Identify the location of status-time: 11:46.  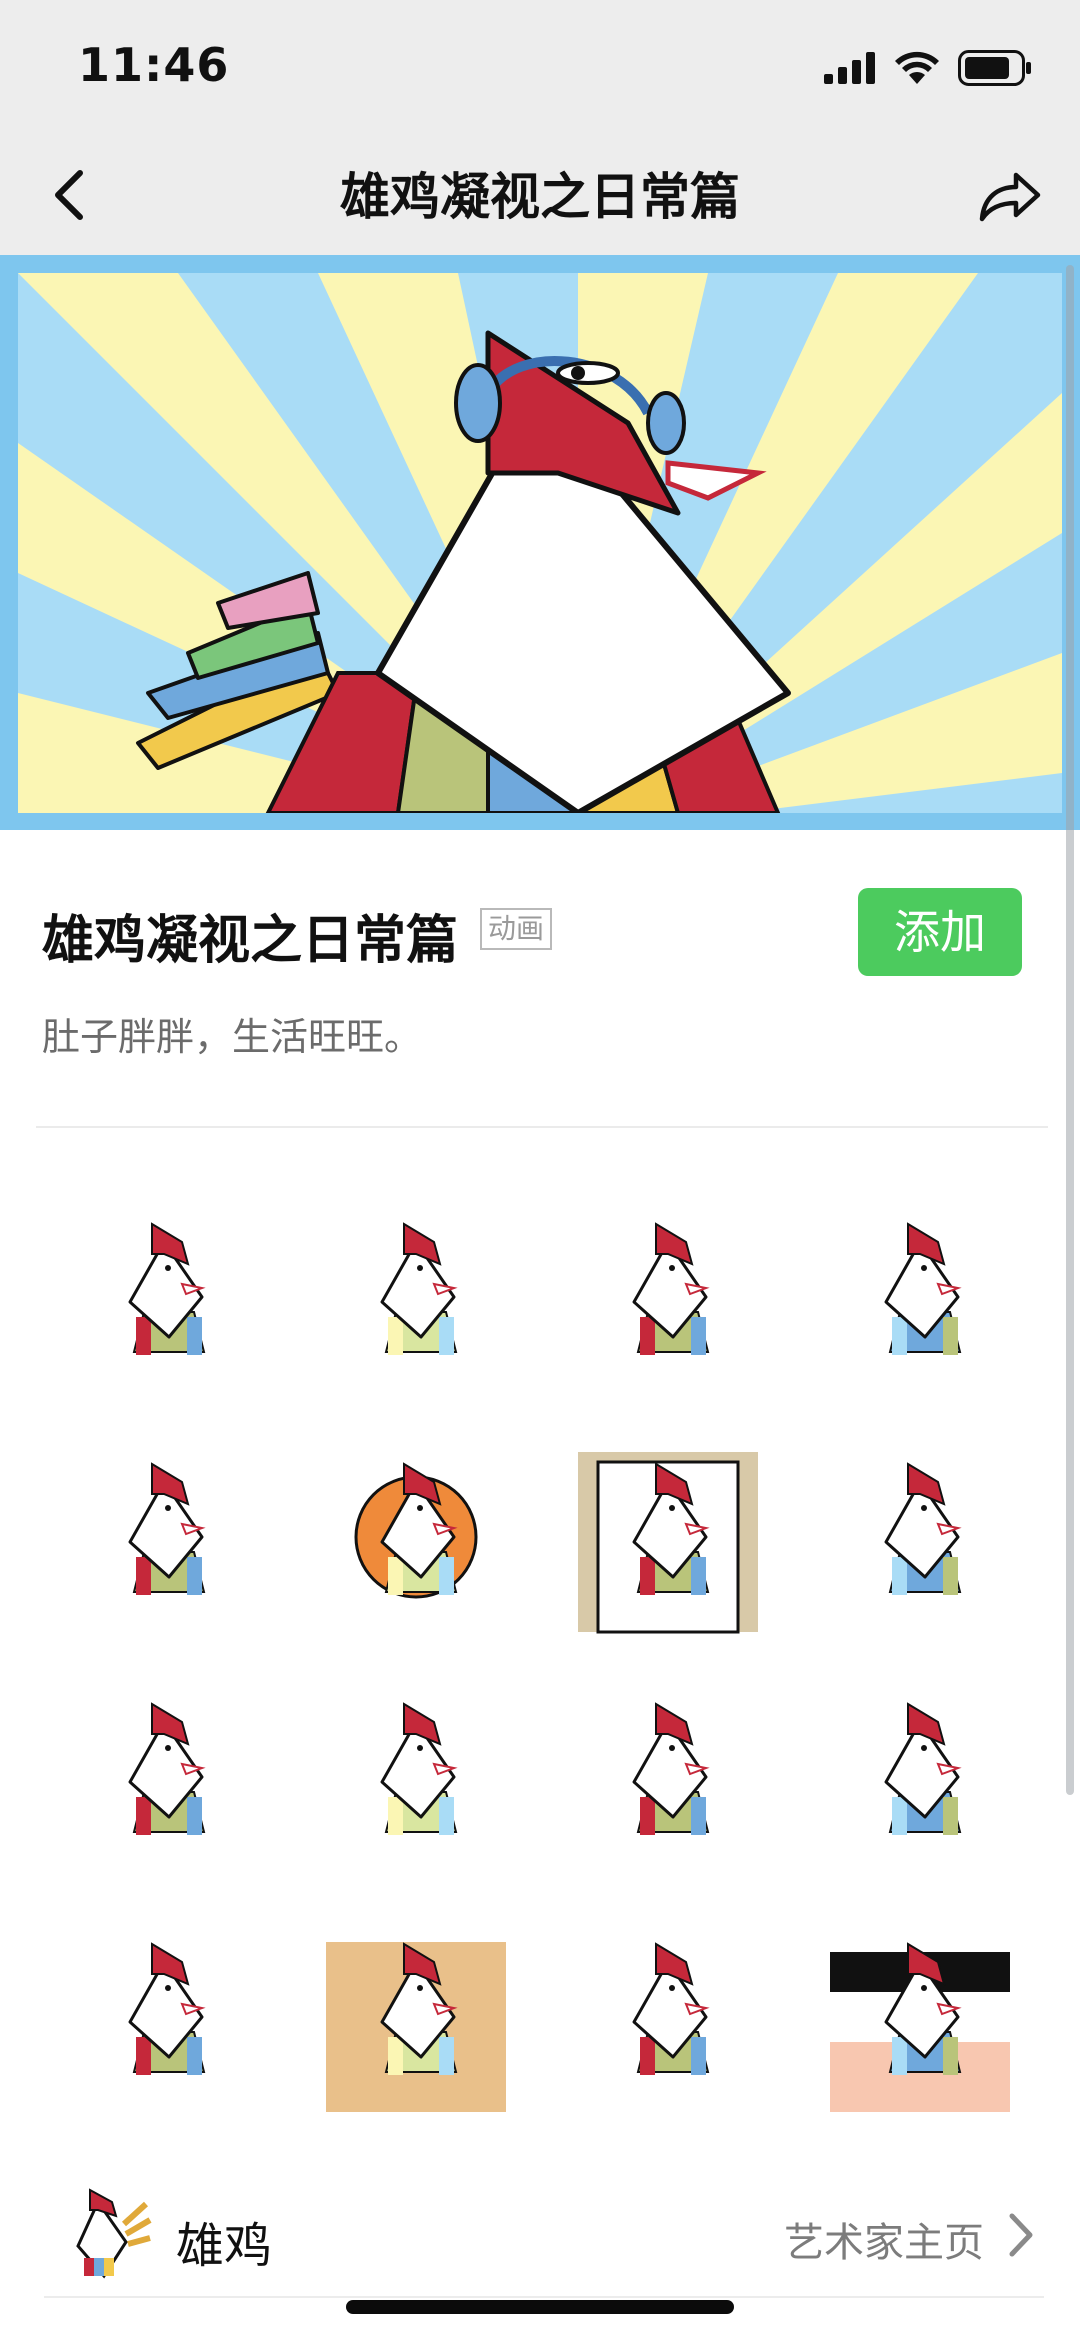
(154, 65).